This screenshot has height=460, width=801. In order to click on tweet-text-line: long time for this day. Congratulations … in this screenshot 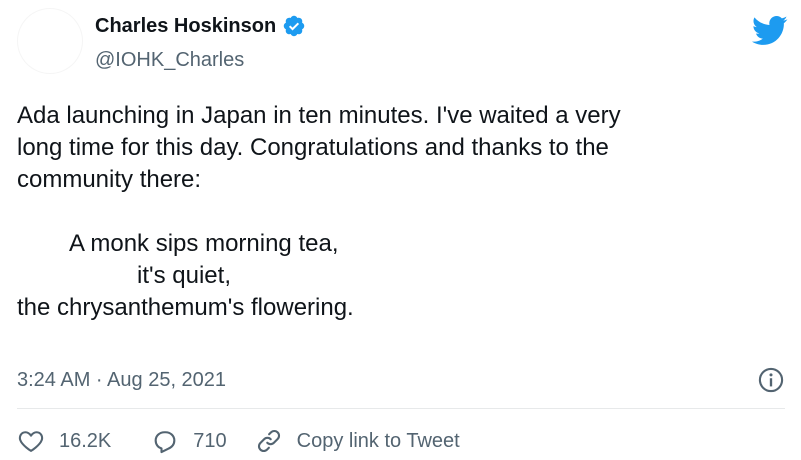, I will do `click(313, 147)`.